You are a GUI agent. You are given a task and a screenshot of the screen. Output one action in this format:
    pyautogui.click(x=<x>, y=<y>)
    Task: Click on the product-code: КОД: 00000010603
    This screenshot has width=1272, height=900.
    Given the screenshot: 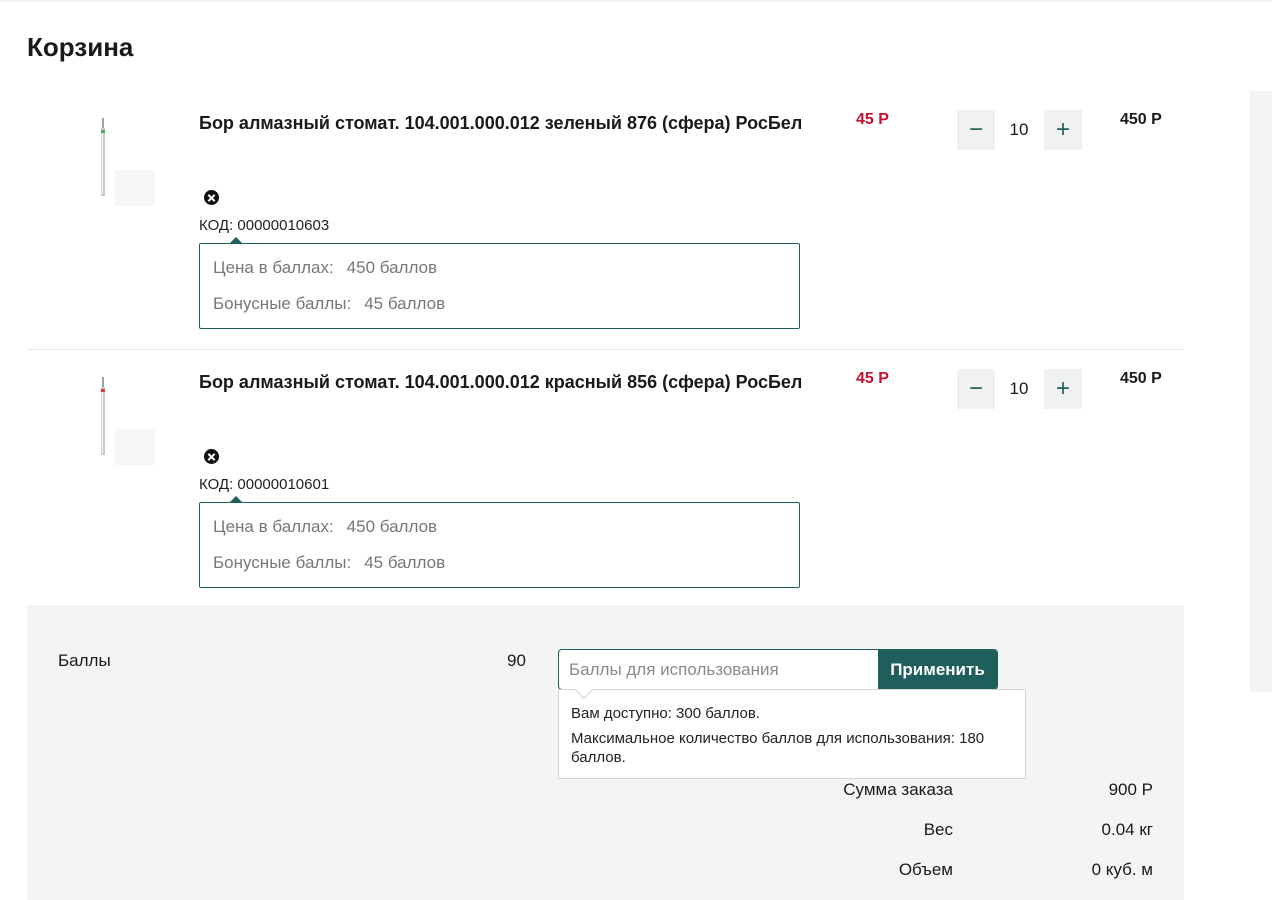 What is the action you would take?
    pyautogui.click(x=264, y=225)
    